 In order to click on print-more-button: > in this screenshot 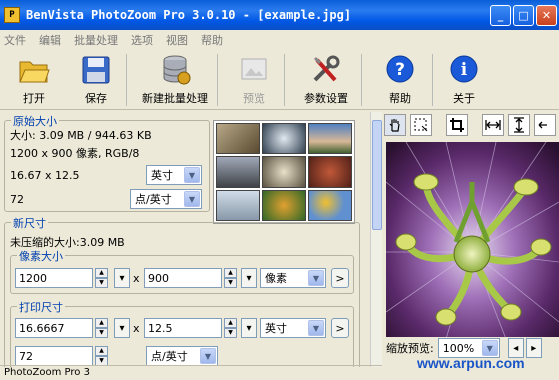, I will do `click(340, 328)`.